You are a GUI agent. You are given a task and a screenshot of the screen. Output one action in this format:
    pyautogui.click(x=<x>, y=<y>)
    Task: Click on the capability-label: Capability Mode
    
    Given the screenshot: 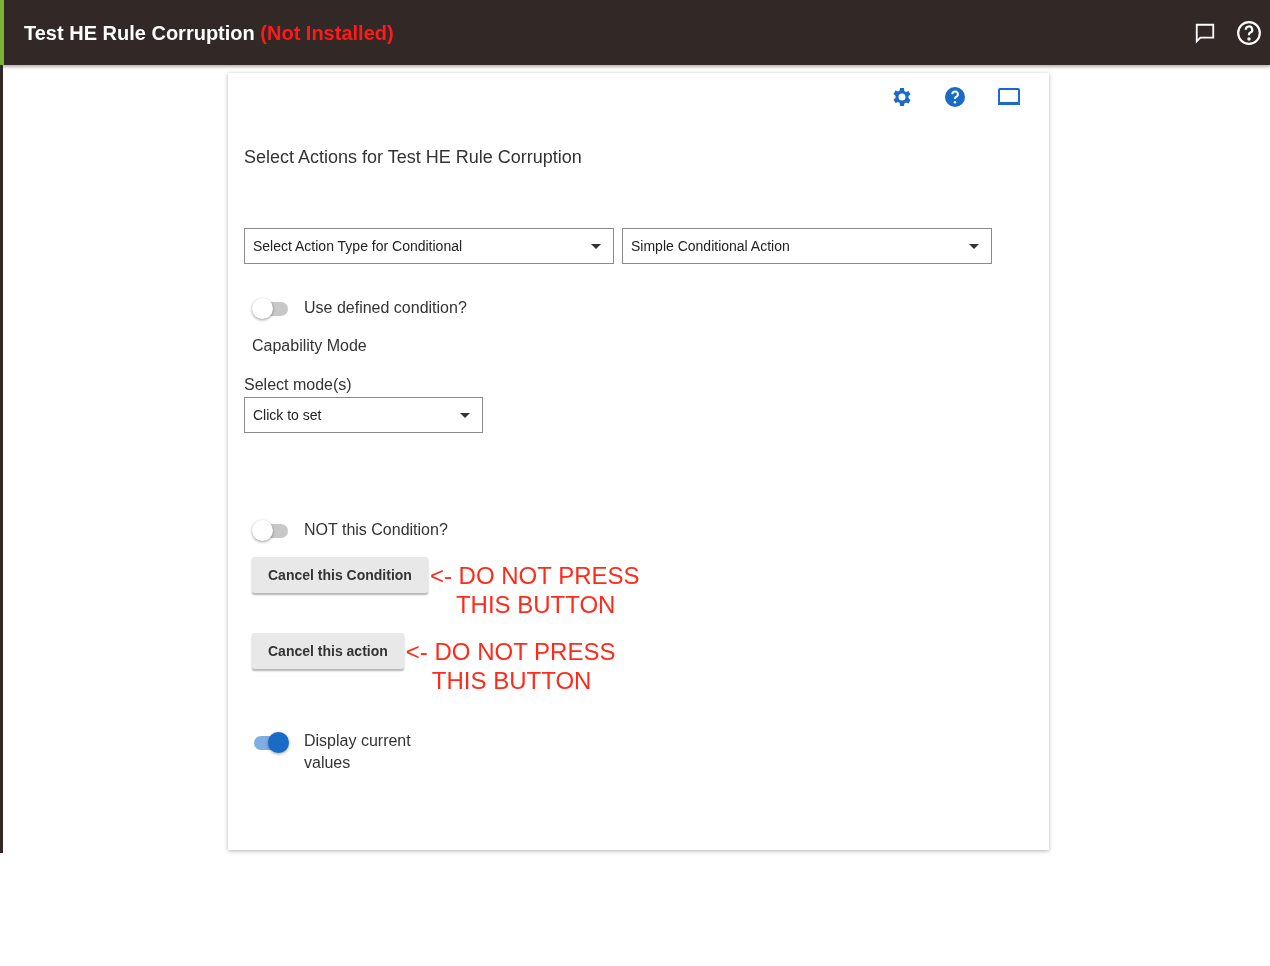 What is the action you would take?
    pyautogui.click(x=310, y=346)
    